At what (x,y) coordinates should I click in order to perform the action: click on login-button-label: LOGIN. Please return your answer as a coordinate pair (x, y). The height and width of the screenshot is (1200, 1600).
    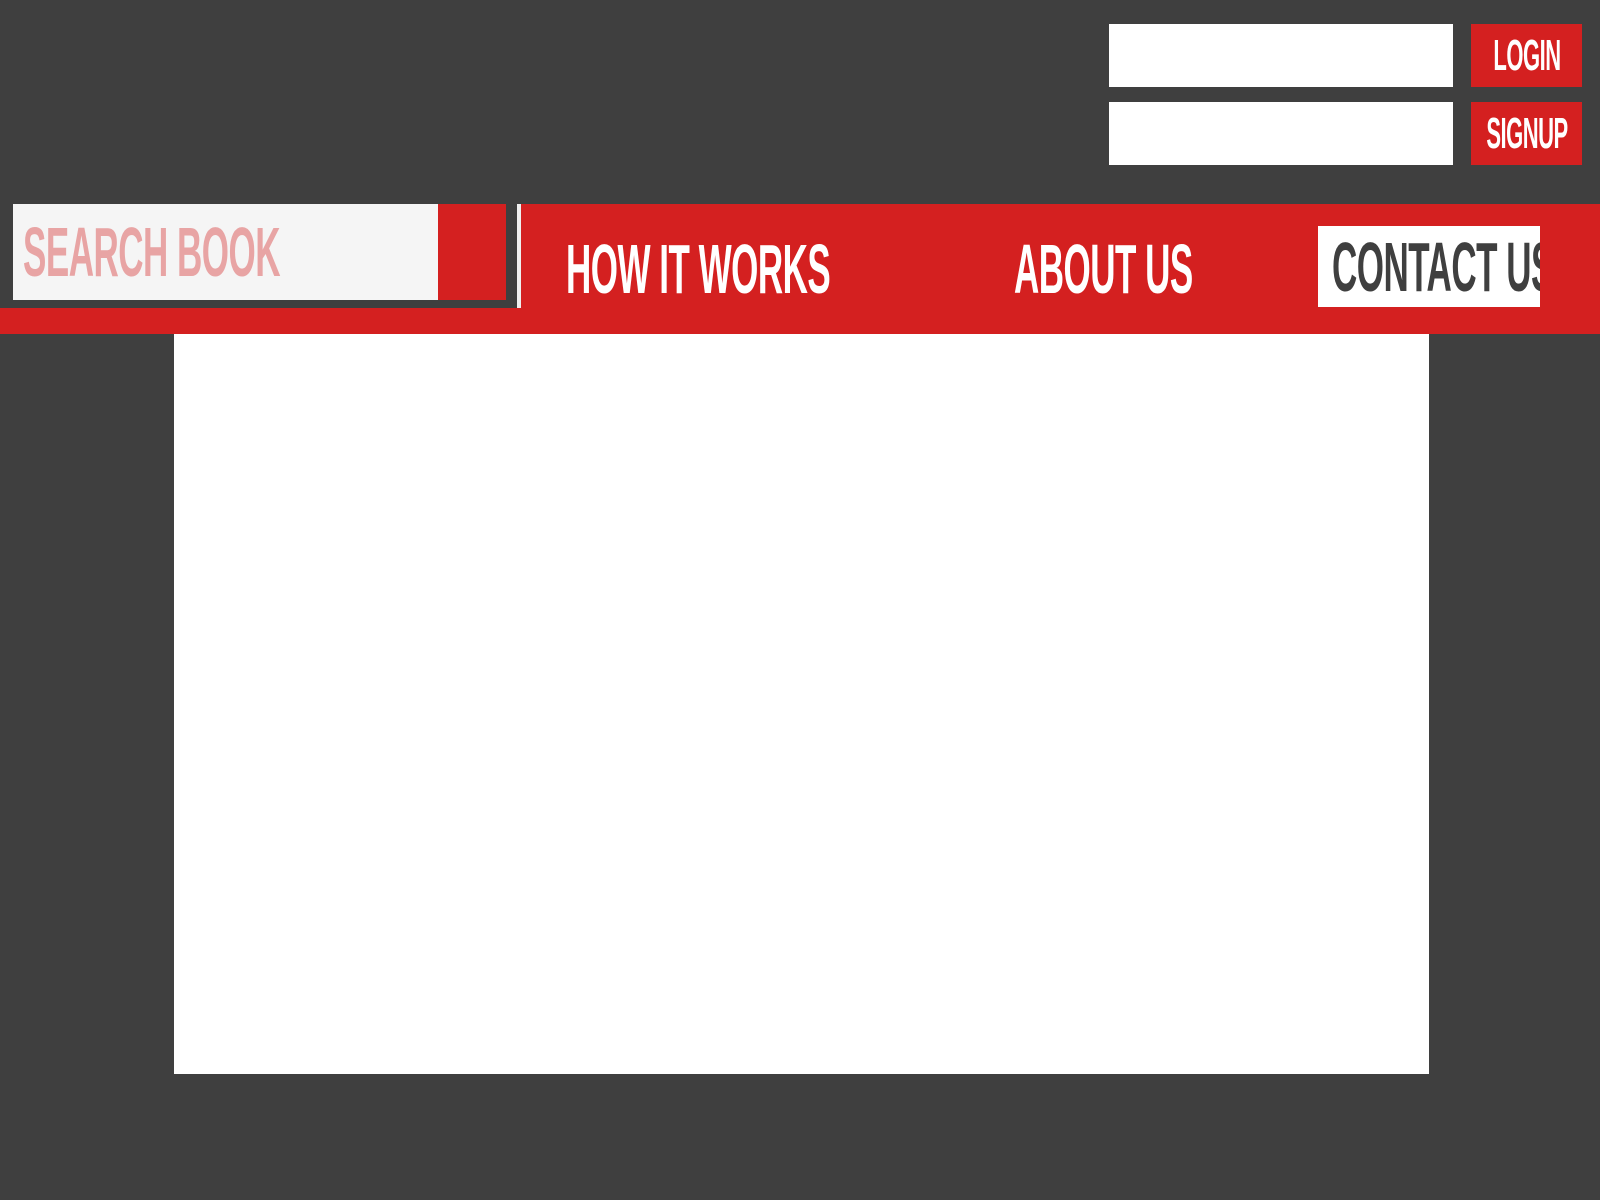
    Looking at the image, I should click on (1526, 55).